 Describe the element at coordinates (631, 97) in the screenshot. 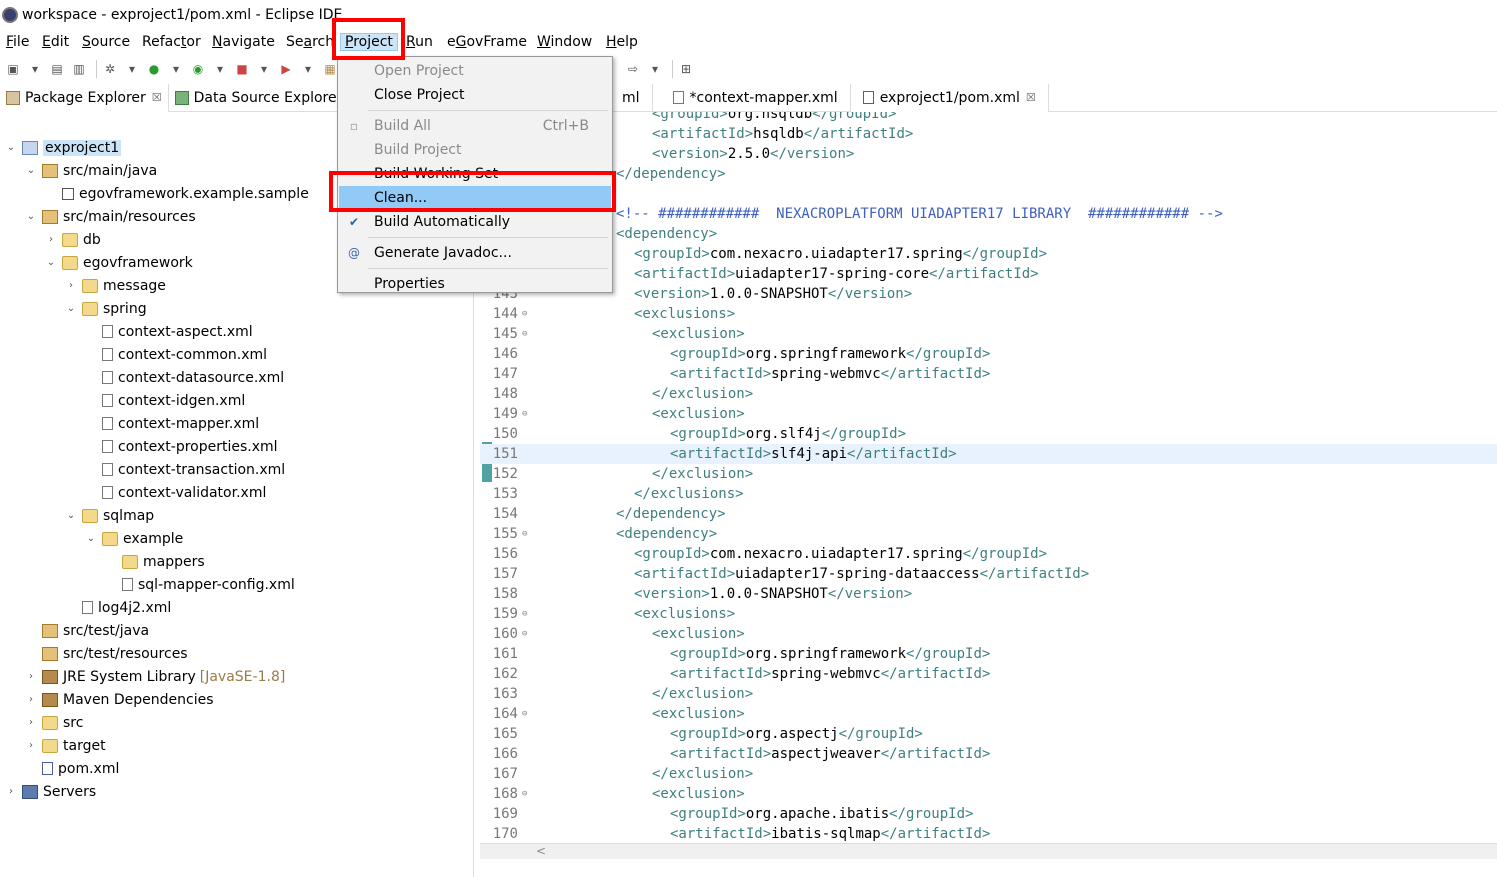

I see `editor-tab: ml` at that location.